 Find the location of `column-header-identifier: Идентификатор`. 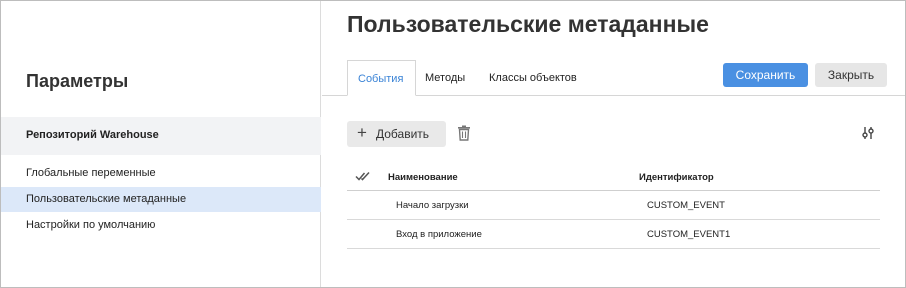

column-header-identifier: Идентификатор is located at coordinates (676, 177).